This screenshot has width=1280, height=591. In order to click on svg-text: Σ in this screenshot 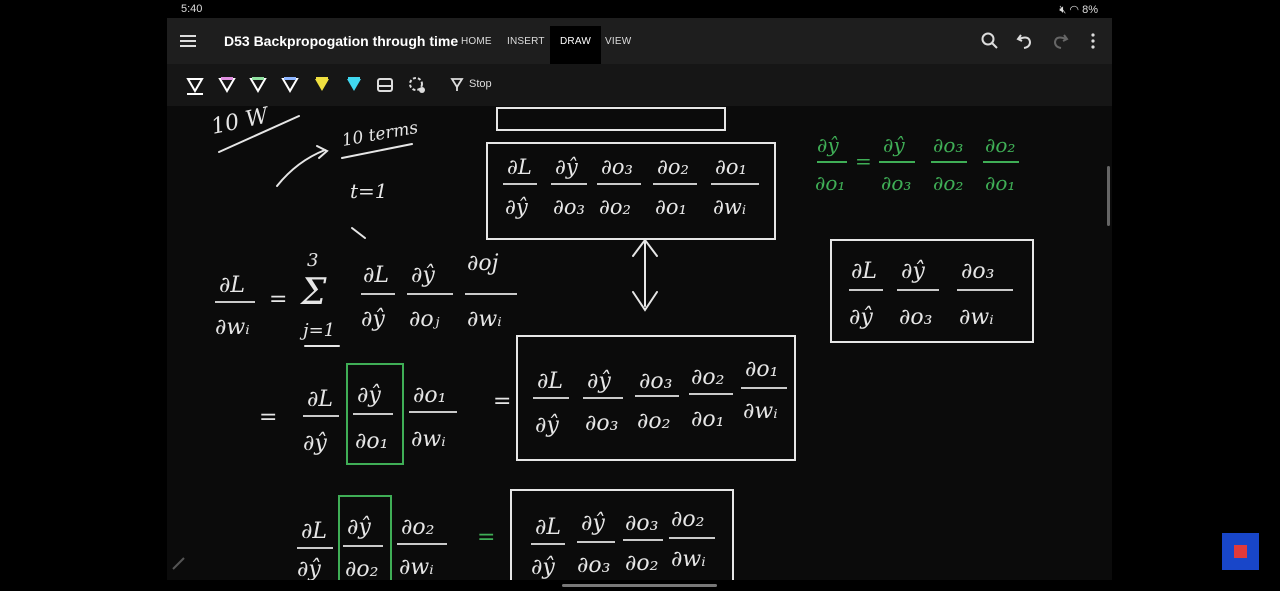, I will do `click(313, 292)`.